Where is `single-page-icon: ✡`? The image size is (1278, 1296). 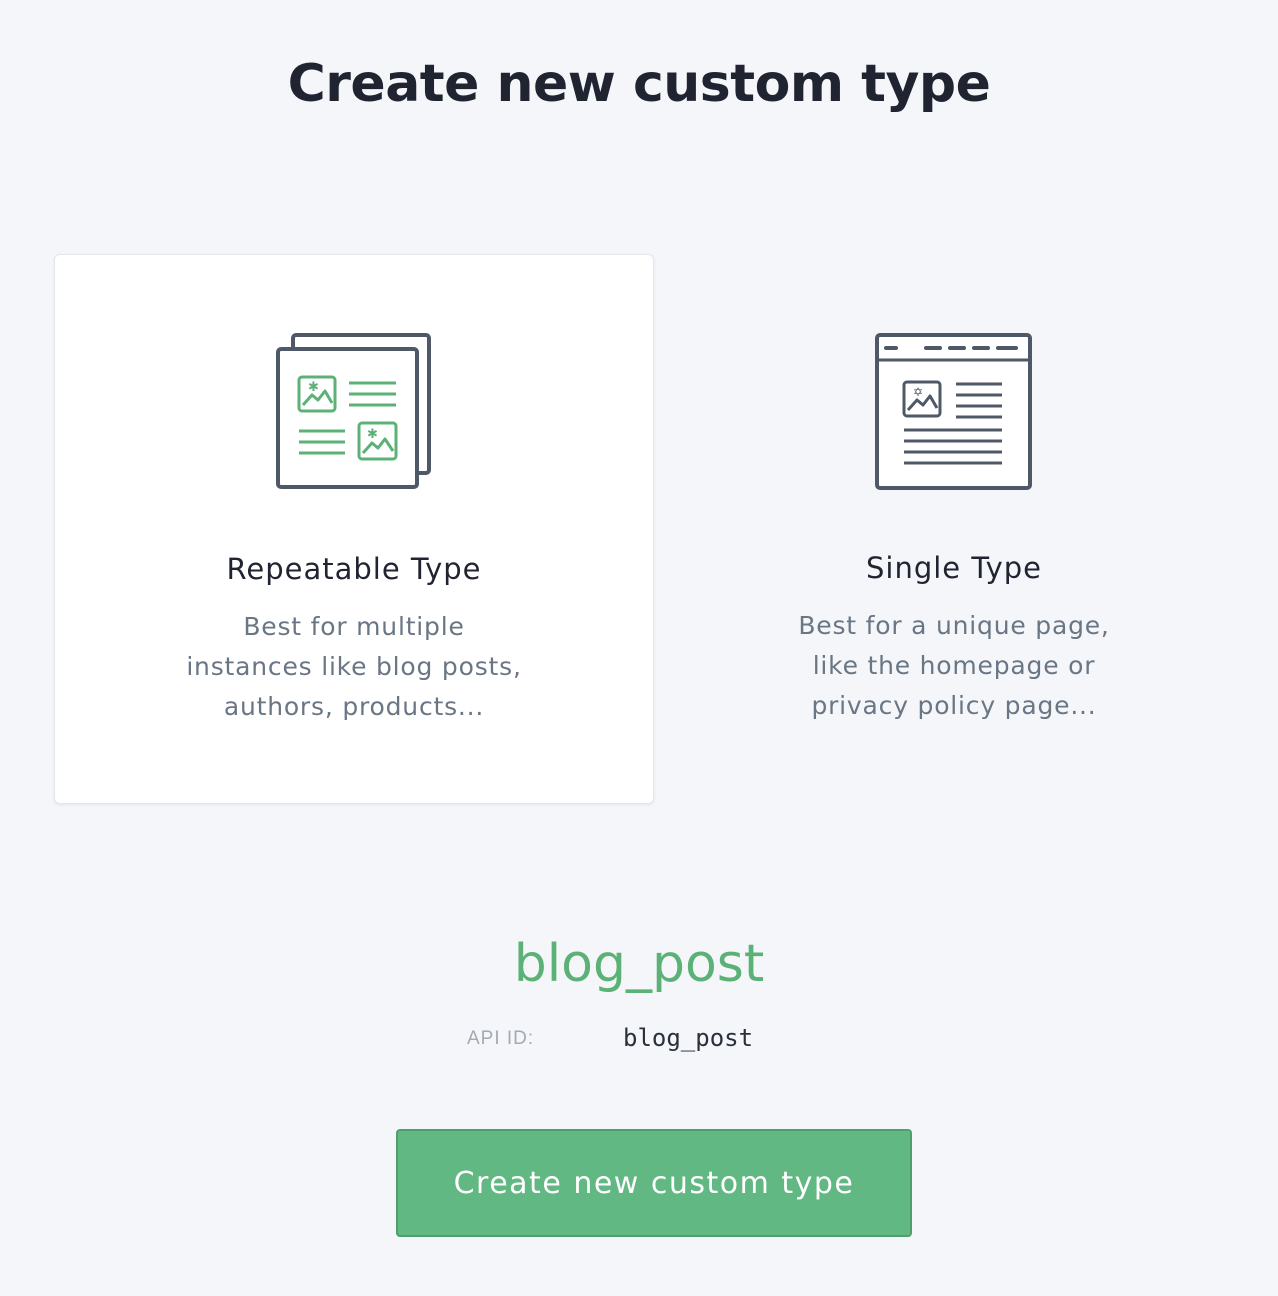
single-page-icon: ✡ is located at coordinates (953, 411).